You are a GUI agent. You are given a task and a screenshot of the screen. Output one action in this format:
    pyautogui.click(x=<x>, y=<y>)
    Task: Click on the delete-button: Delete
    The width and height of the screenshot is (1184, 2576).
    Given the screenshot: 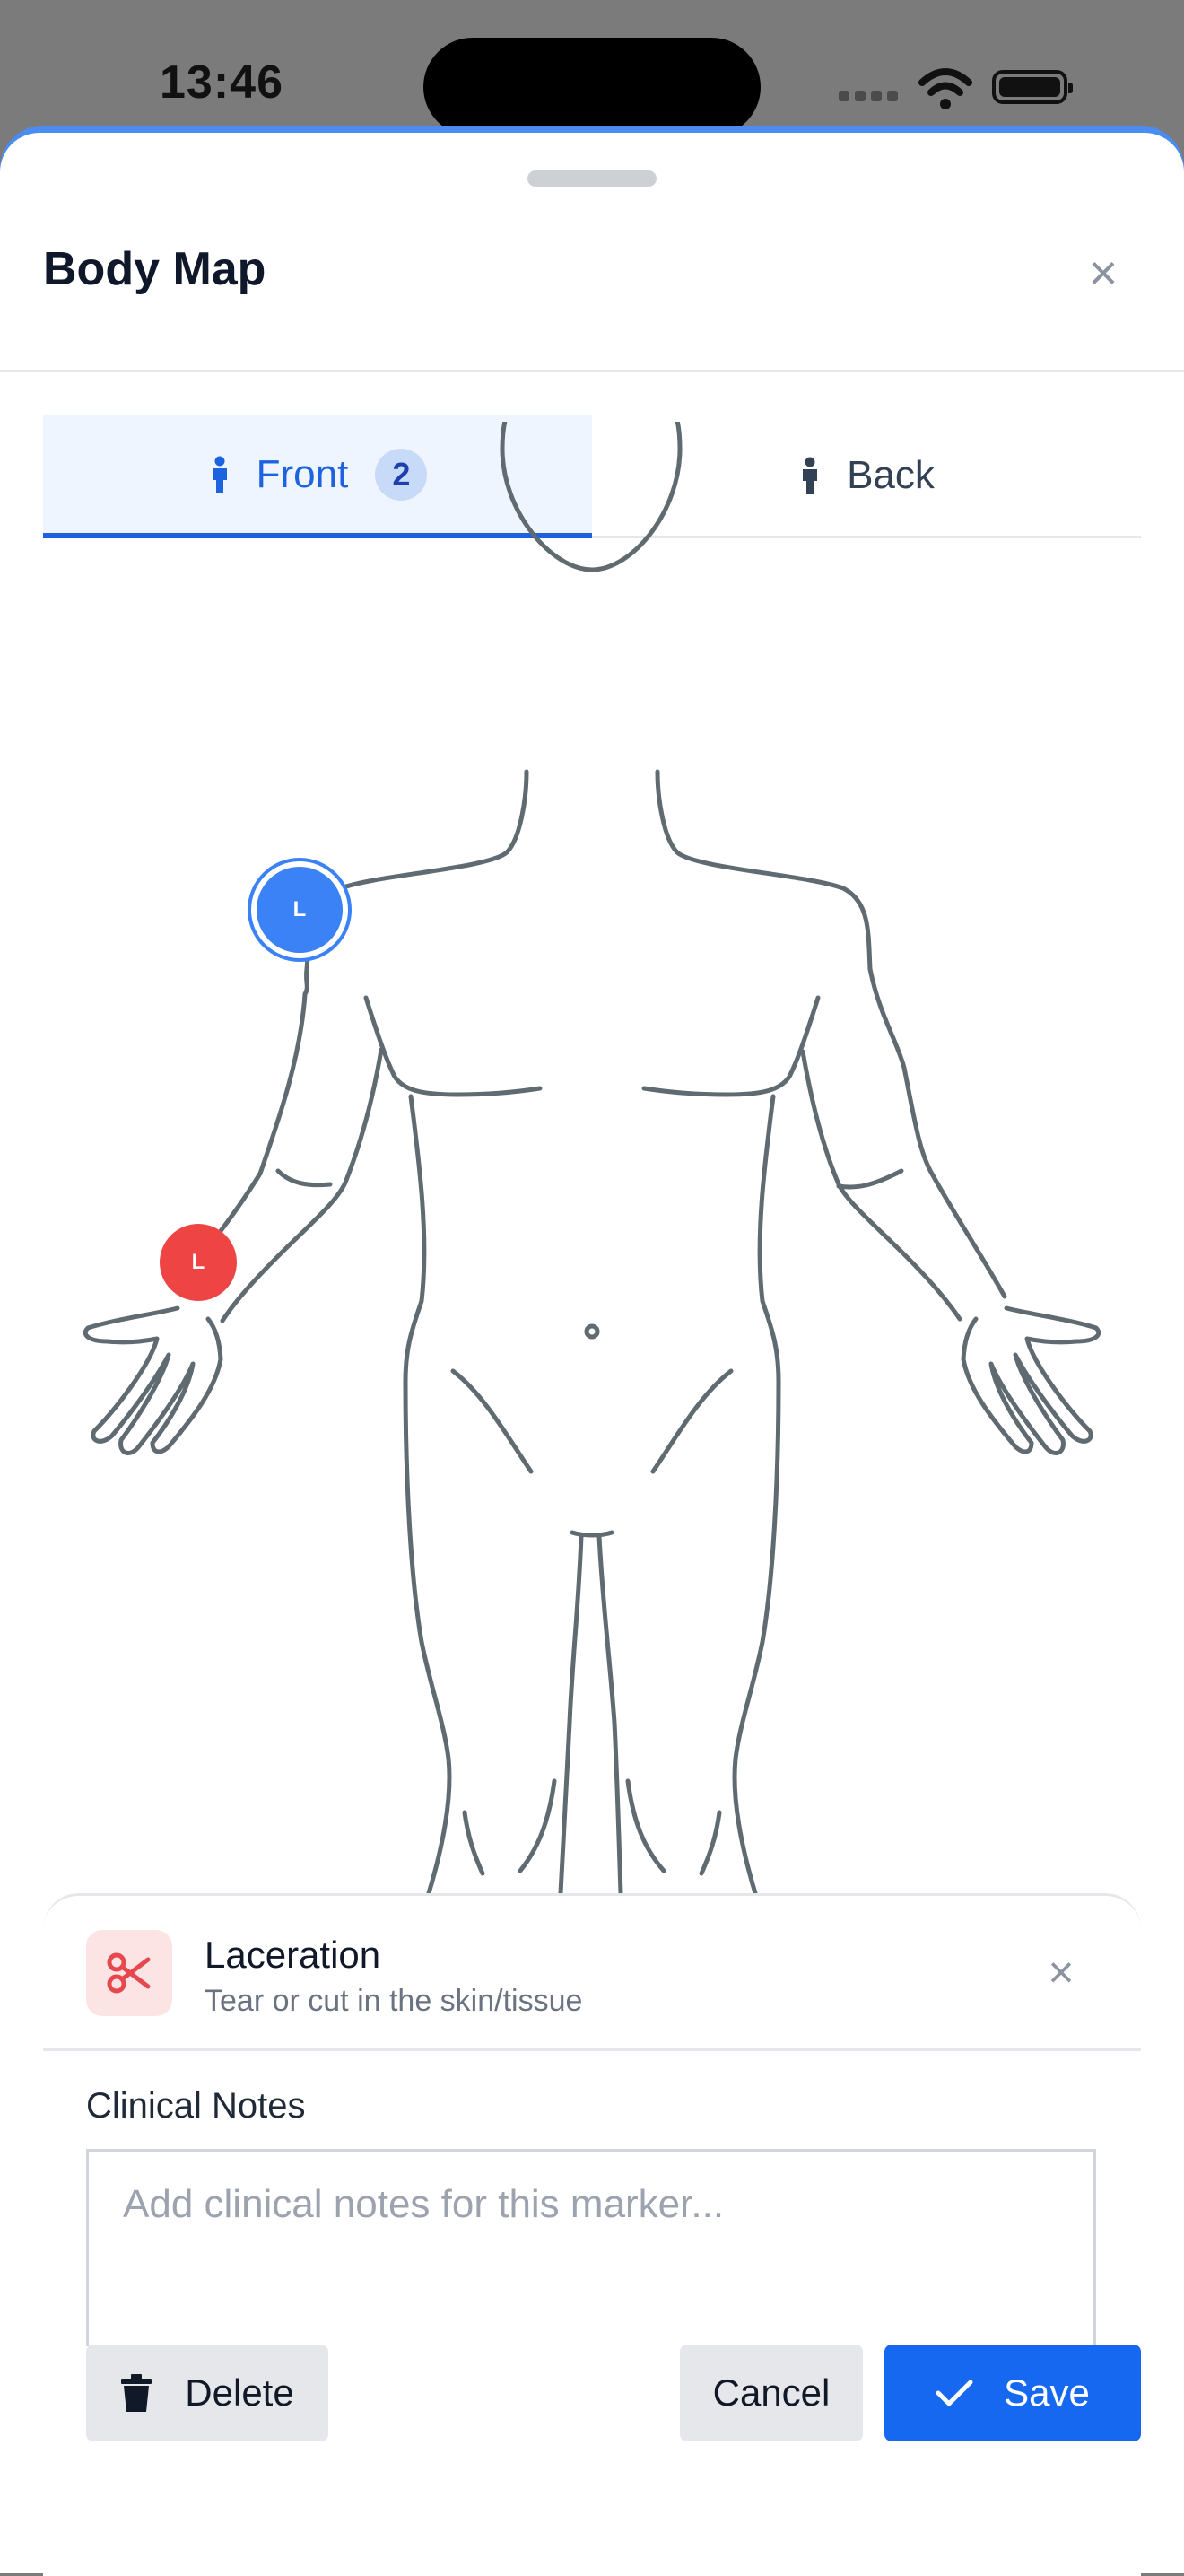 What is the action you would take?
    pyautogui.click(x=207, y=2393)
    